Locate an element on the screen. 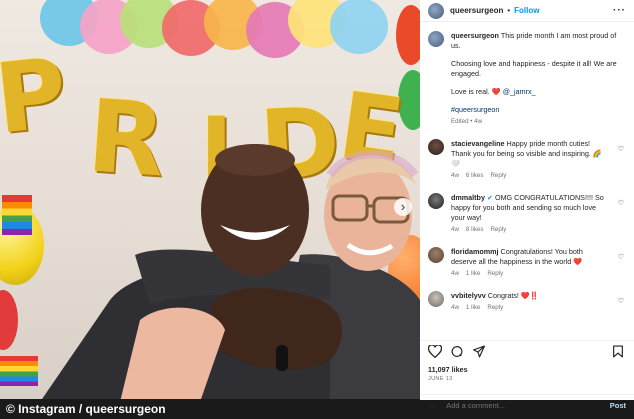  verified-badge-icon: ✔ is located at coordinates (489, 197).